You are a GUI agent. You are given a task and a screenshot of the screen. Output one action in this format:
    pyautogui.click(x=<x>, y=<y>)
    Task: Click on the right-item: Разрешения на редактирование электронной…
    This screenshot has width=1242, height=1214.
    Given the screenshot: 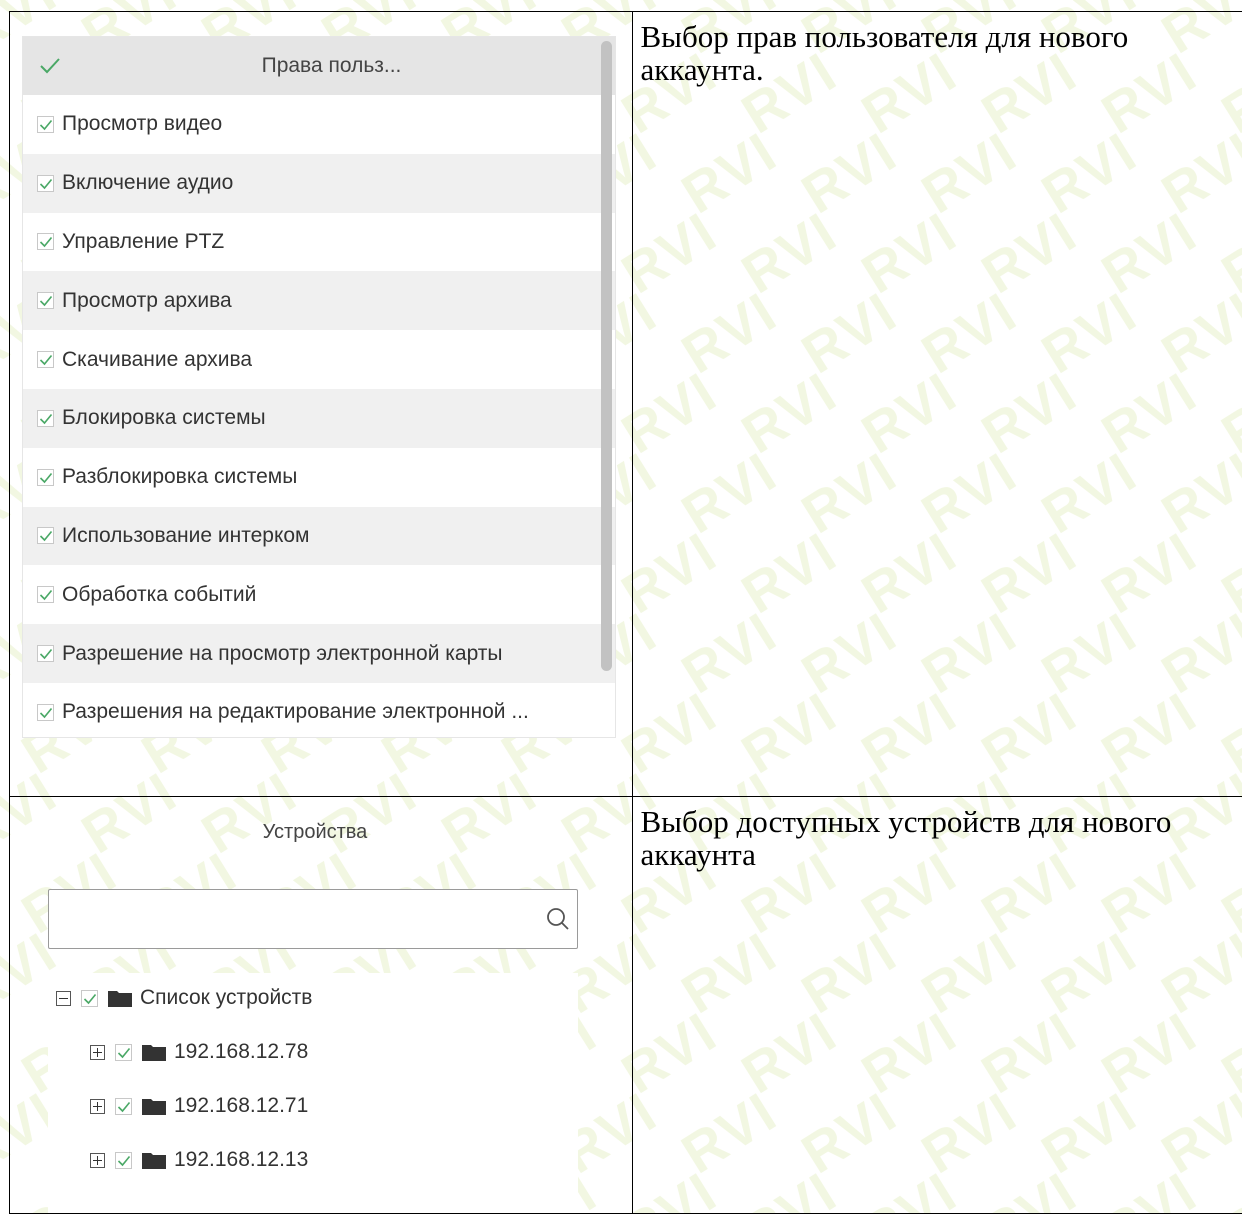 What is the action you would take?
    pyautogui.click(x=319, y=710)
    